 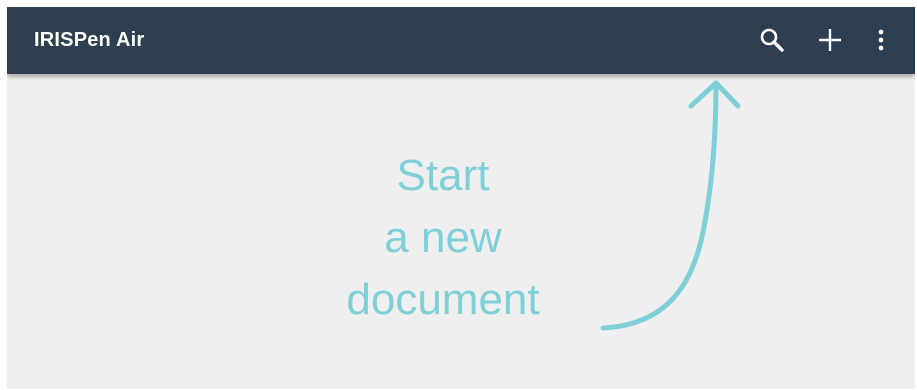 I want to click on plus-icon, so click(x=830, y=40).